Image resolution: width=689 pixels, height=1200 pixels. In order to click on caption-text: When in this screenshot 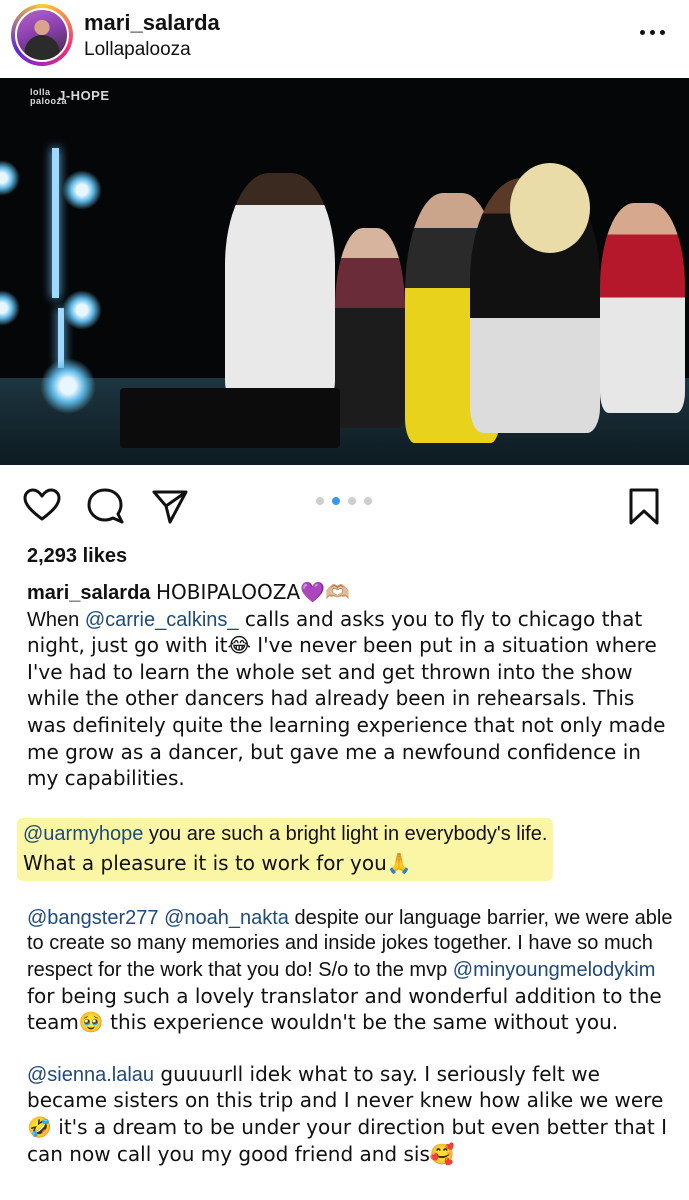, I will do `click(56, 619)`.